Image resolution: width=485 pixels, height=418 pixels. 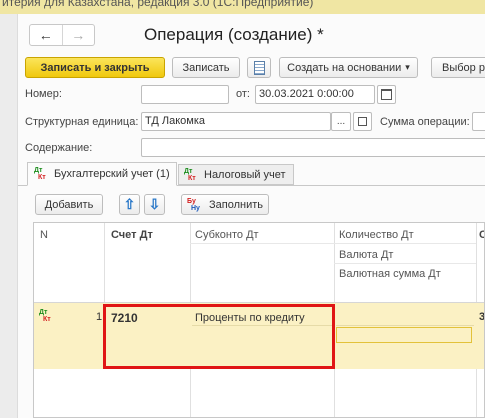 What do you see at coordinates (425, 122) in the screenshot?
I see `sum-label: Сумма операции:` at bounding box center [425, 122].